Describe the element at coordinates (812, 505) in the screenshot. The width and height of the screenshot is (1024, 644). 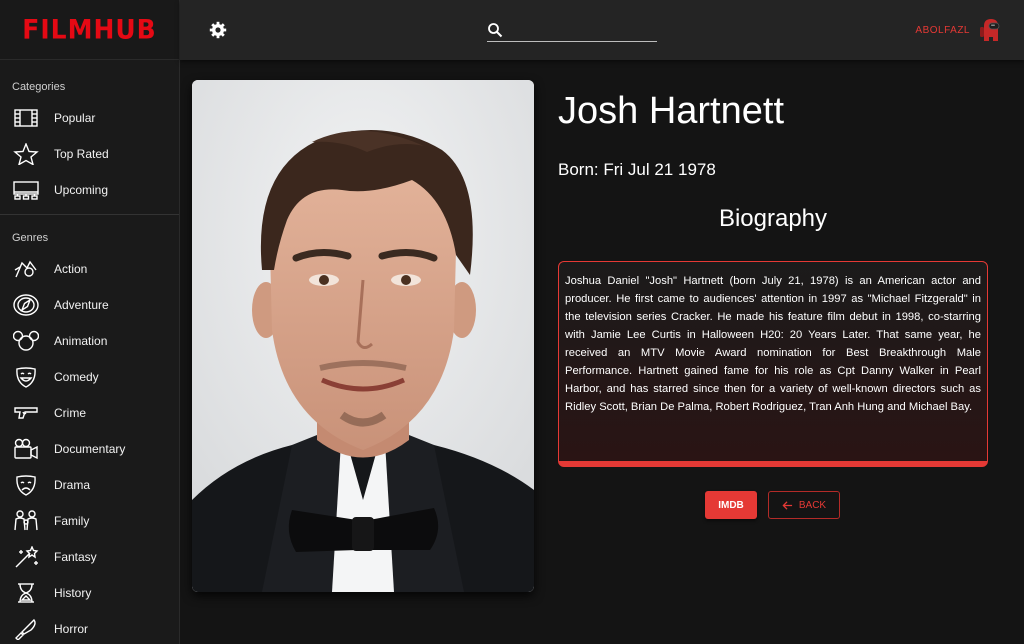
I see `back-button-label: BACK` at that location.